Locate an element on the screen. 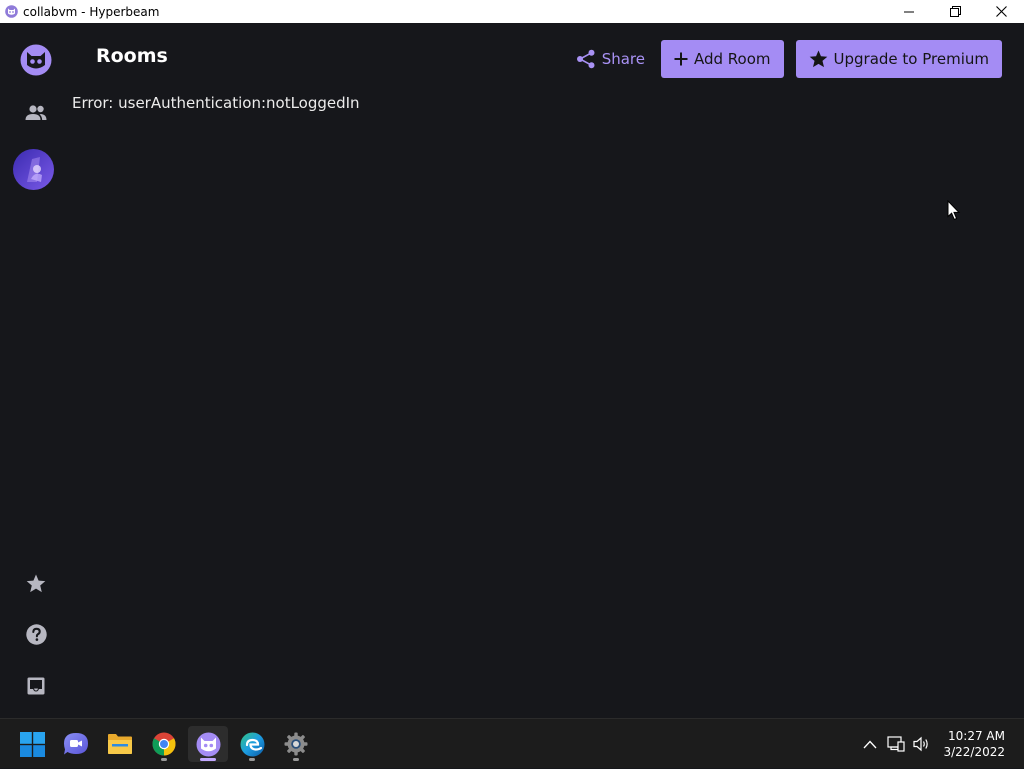  share-label: Share is located at coordinates (623, 59).